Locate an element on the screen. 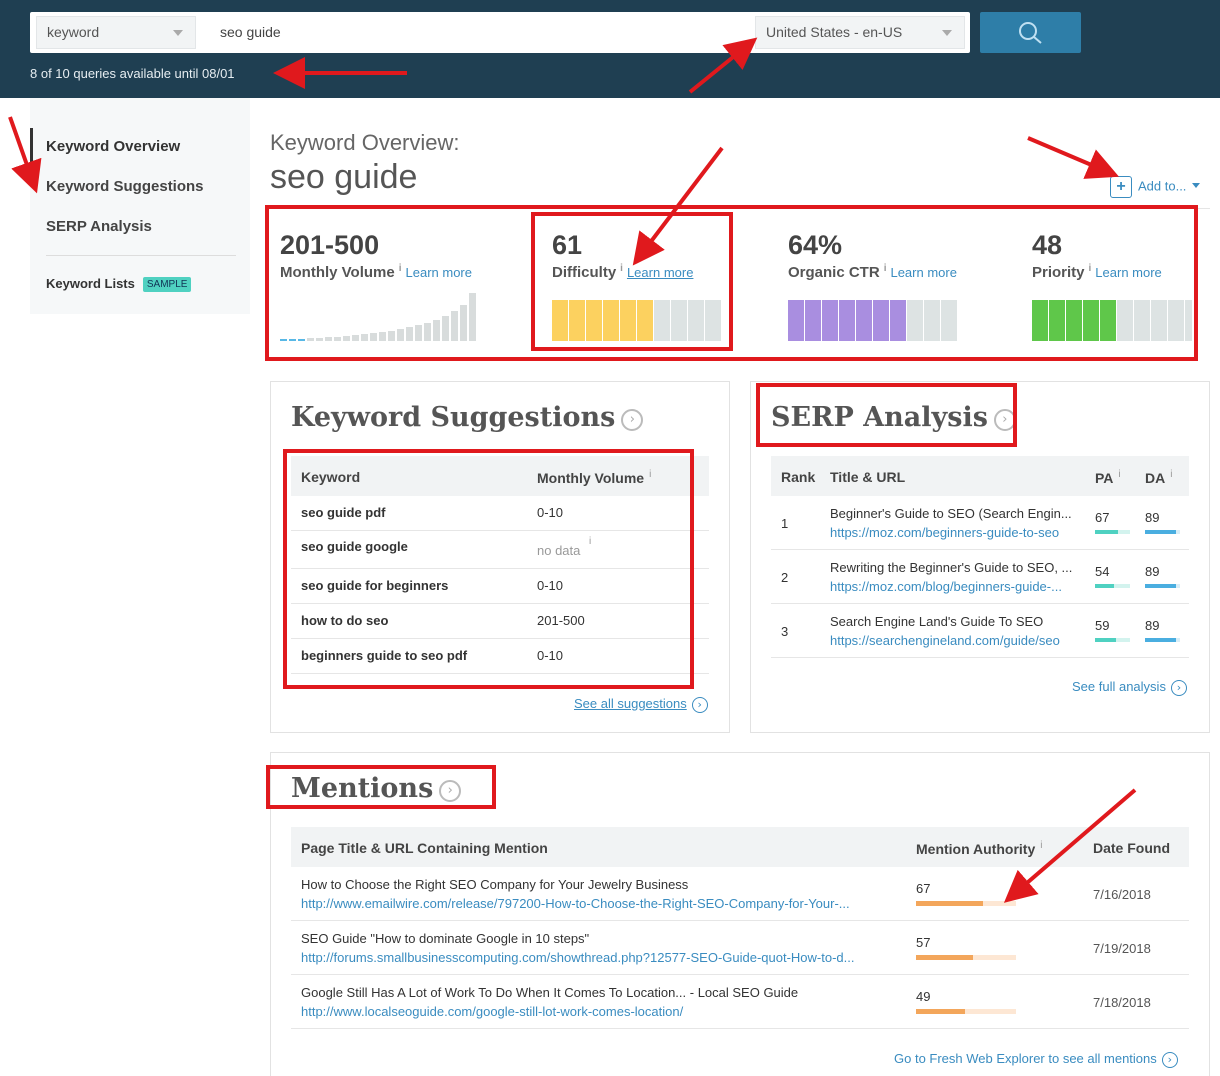 The image size is (1220, 1076). sidebar-item-keyword-suggestions: Keyword Suggestions is located at coordinates (125, 186).